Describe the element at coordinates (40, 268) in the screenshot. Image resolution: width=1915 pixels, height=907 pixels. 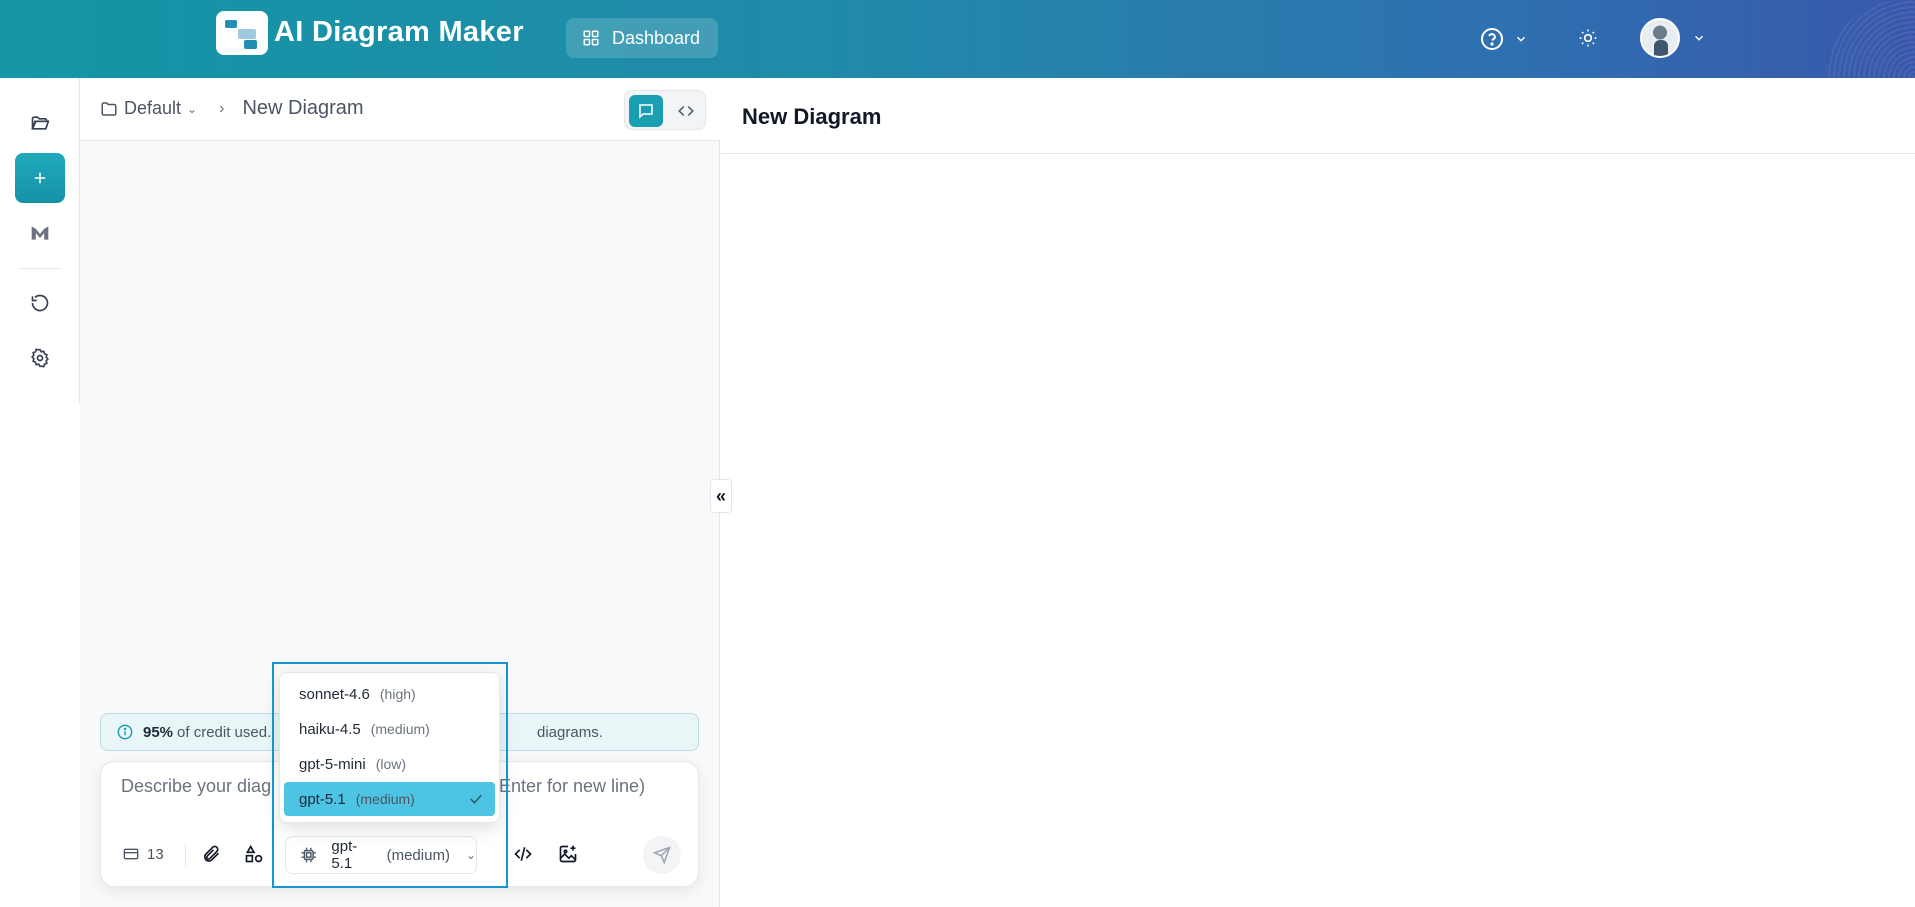
I see `rail-divider` at that location.